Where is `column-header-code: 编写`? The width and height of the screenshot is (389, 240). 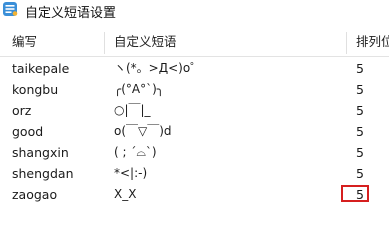
column-header-code: 编写 is located at coordinates (56, 42).